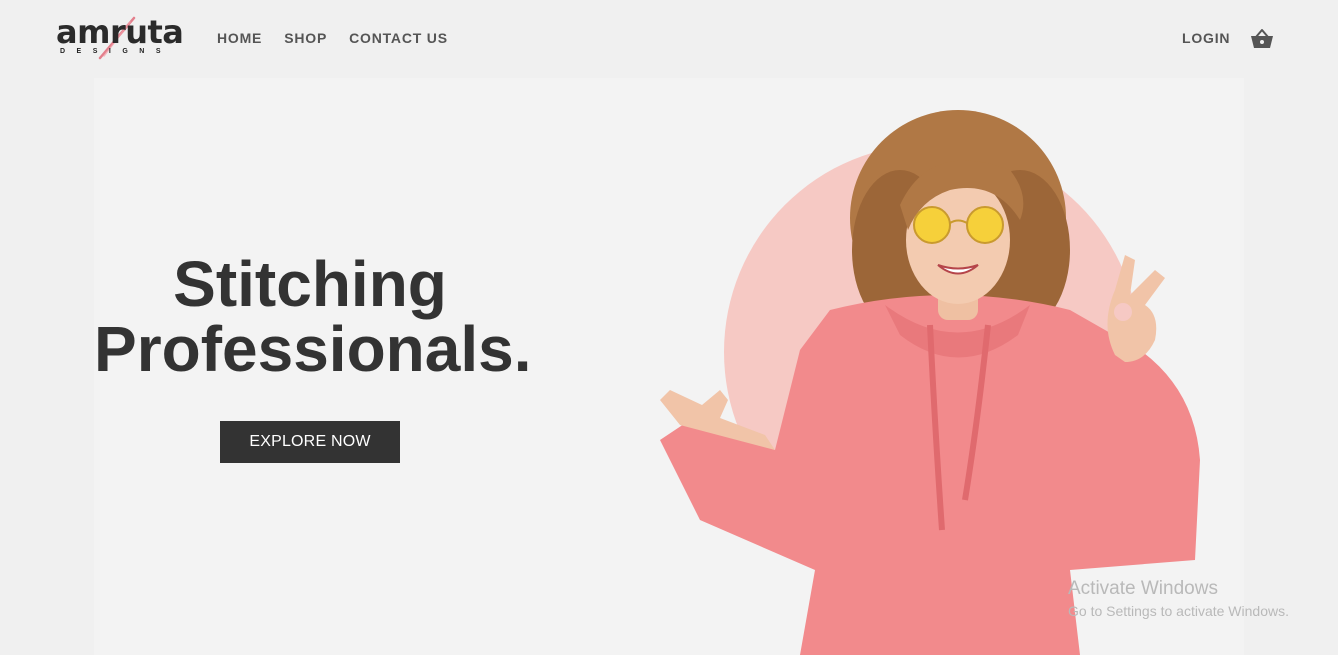  What do you see at coordinates (305, 38) in the screenshot?
I see `nav-shop: SHOP` at bounding box center [305, 38].